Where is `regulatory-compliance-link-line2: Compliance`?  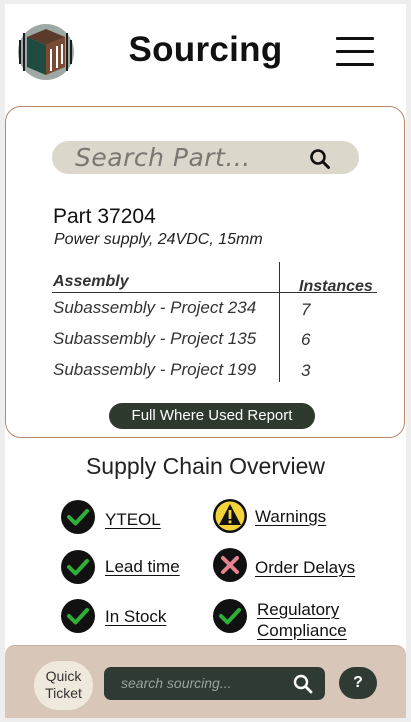
regulatory-compliance-link-line2: Compliance is located at coordinates (302, 631).